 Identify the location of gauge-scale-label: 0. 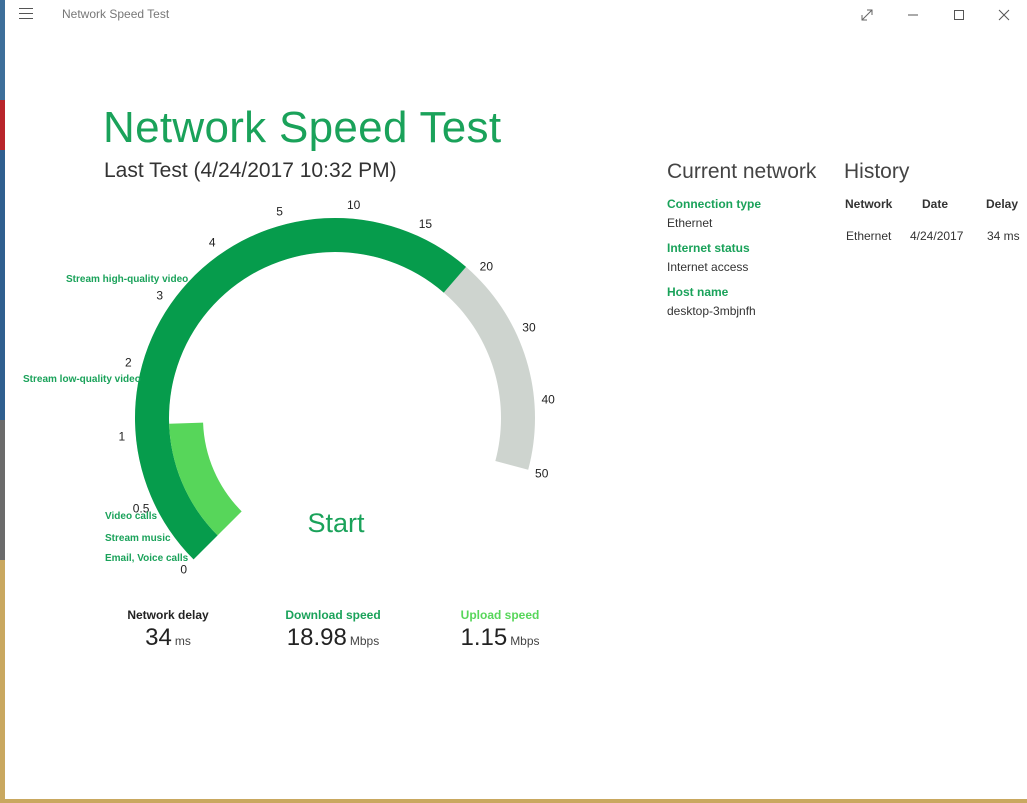
(183, 569).